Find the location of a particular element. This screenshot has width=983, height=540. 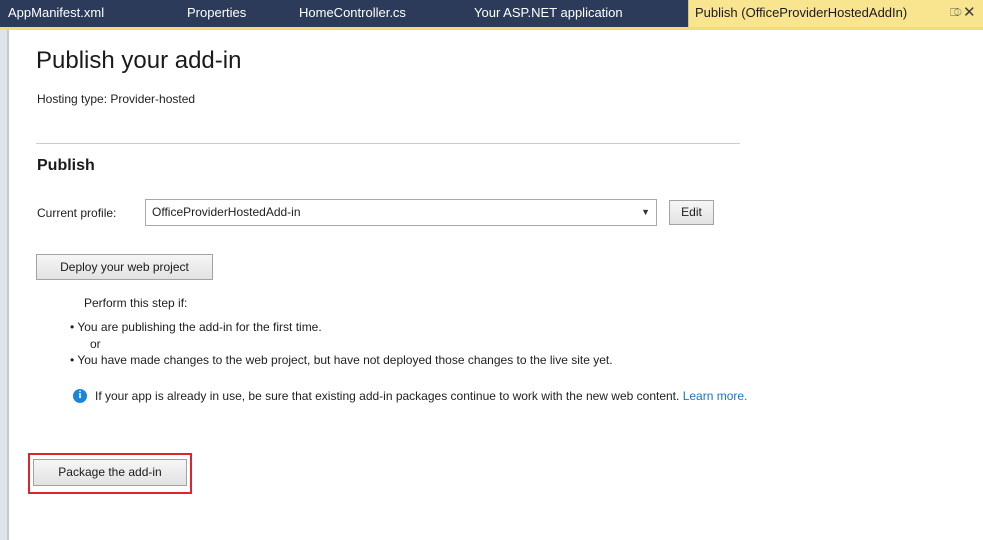

deploy-web-project-button: Deploy your web project is located at coordinates (124, 267).